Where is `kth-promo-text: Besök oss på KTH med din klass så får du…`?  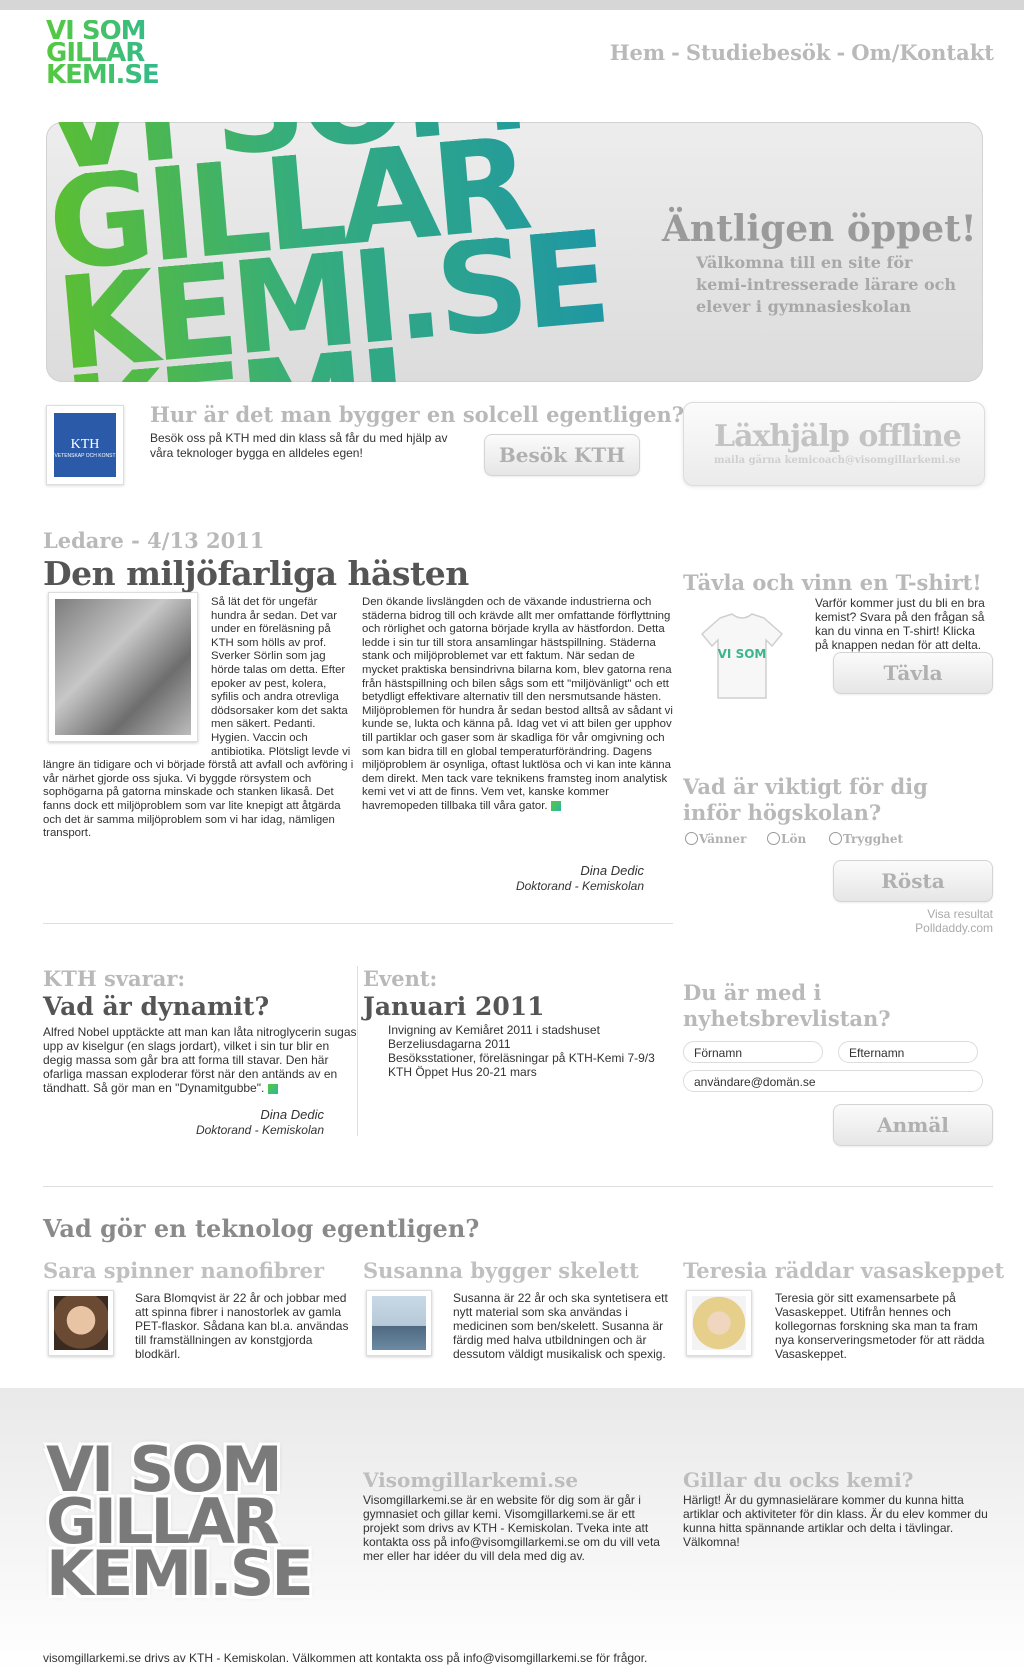
kth-promo-text: Besök oss på KTH med din klass så får du… is located at coordinates (299, 445).